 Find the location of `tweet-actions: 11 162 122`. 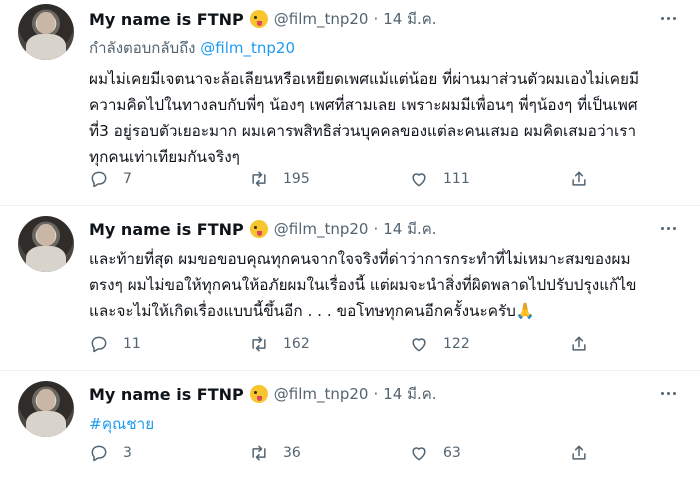

tweet-actions: 11 162 122 is located at coordinates (349, 344).